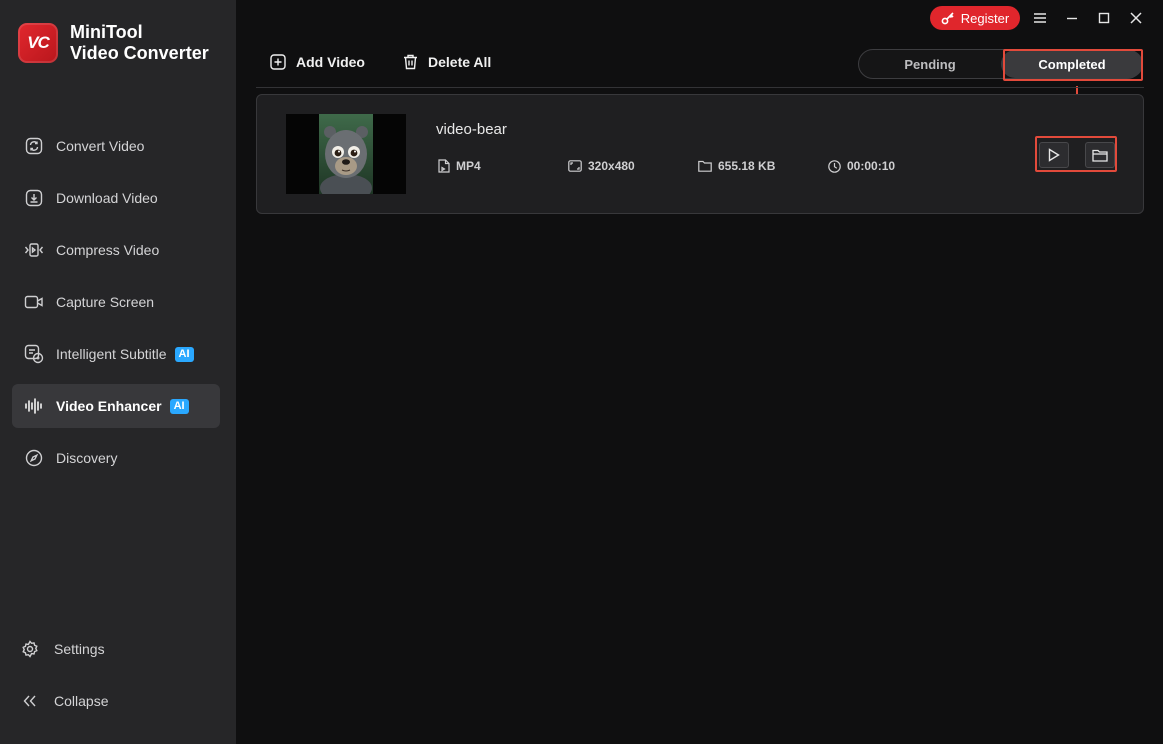 The width and height of the screenshot is (1163, 744). I want to click on sidebar-item-intelligent-subtitle: Intelligent Subtitle AI, so click(116, 354).